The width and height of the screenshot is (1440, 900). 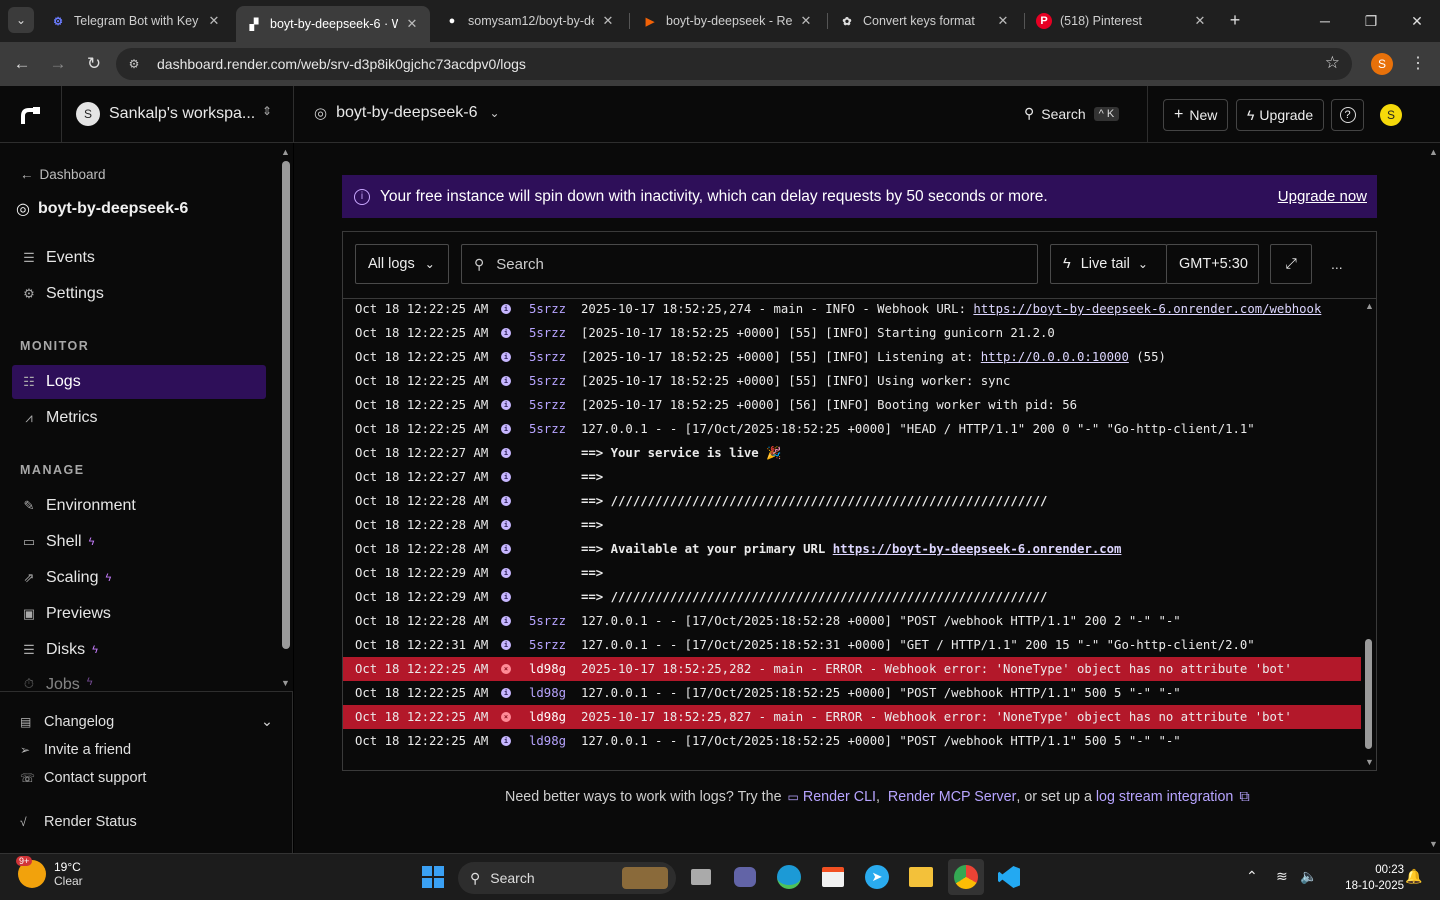 I want to click on render-logo, so click(x=31, y=115).